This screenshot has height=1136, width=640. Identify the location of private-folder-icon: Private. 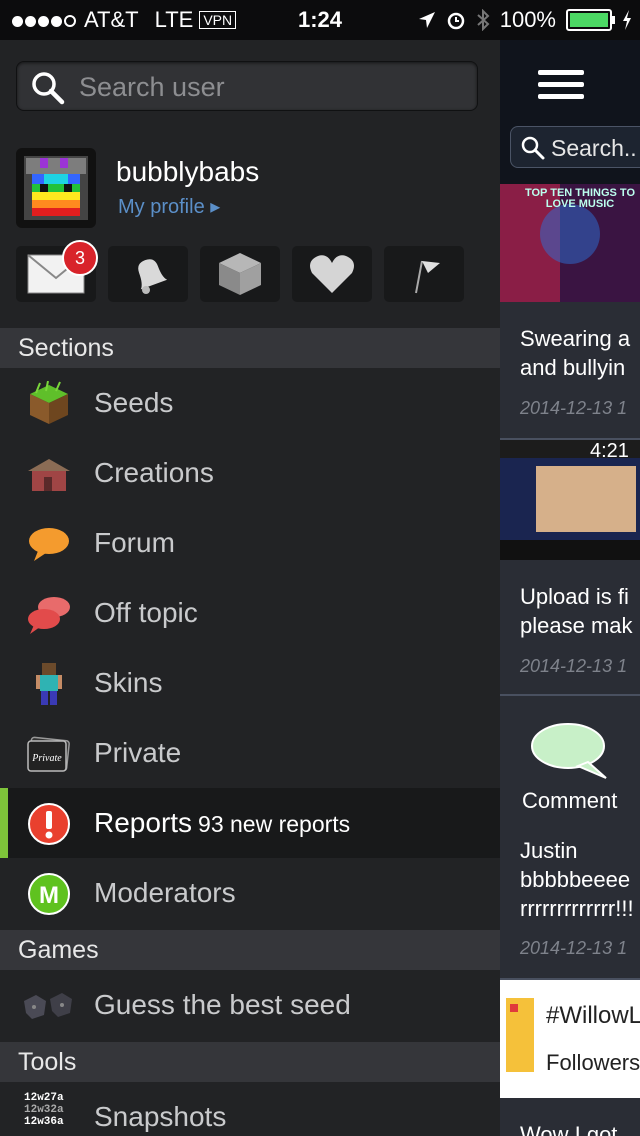
(48, 754).